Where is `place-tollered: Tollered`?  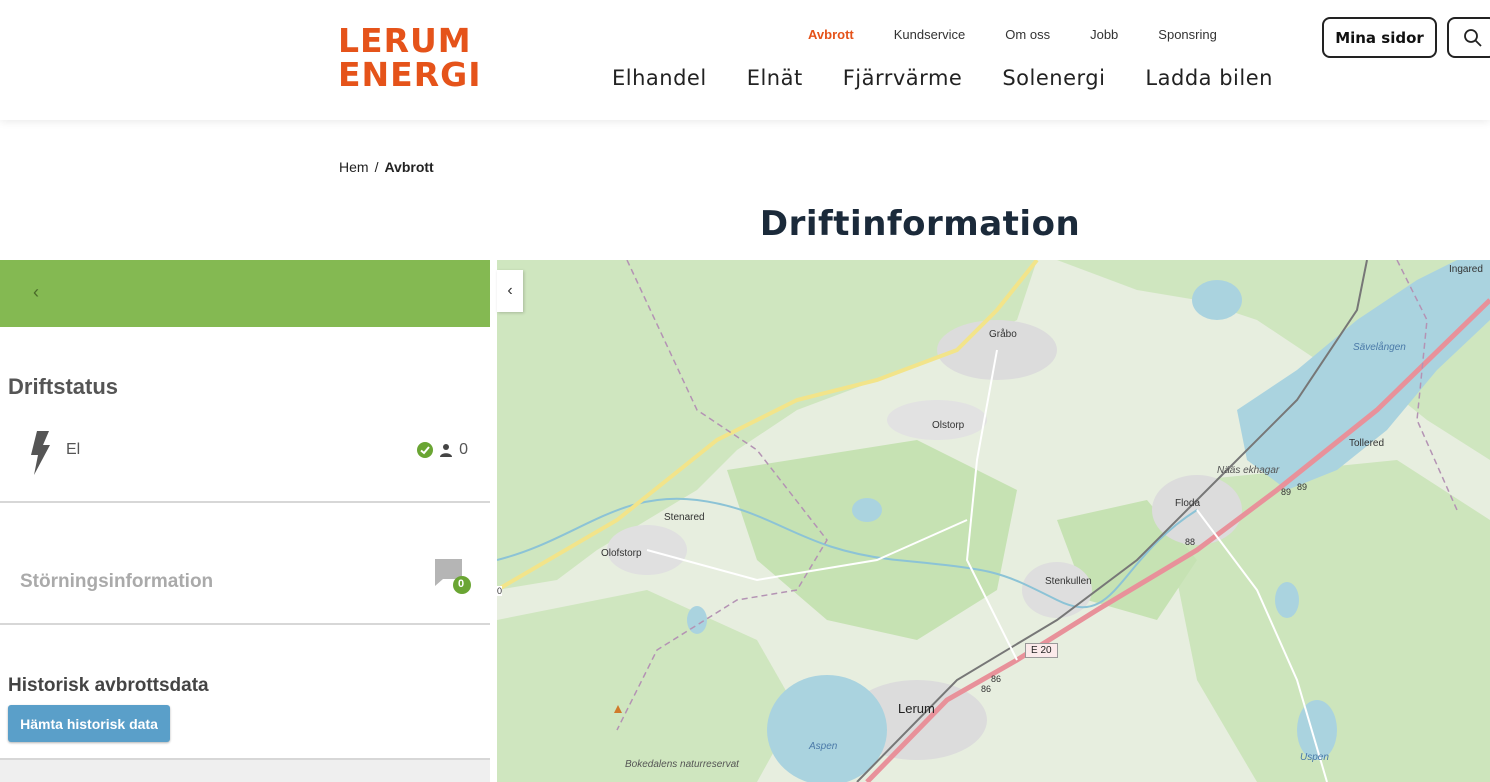 place-tollered: Tollered is located at coordinates (1367, 443).